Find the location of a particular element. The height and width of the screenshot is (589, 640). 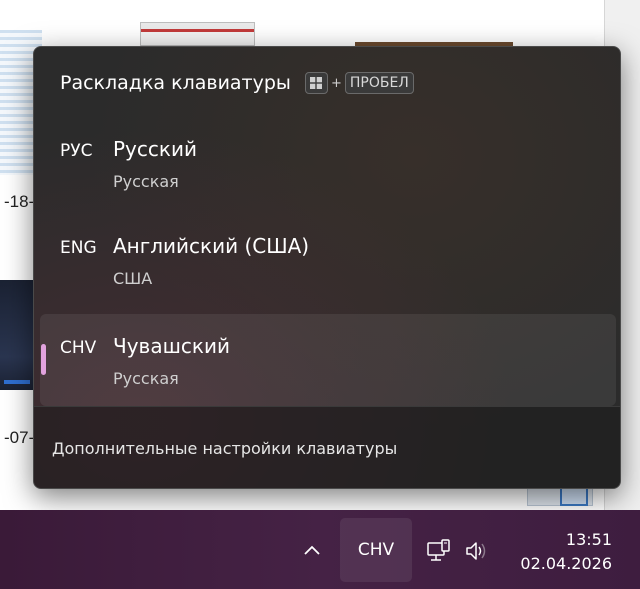

flyout-title: Раскладка клавиатуры is located at coordinates (175, 83).